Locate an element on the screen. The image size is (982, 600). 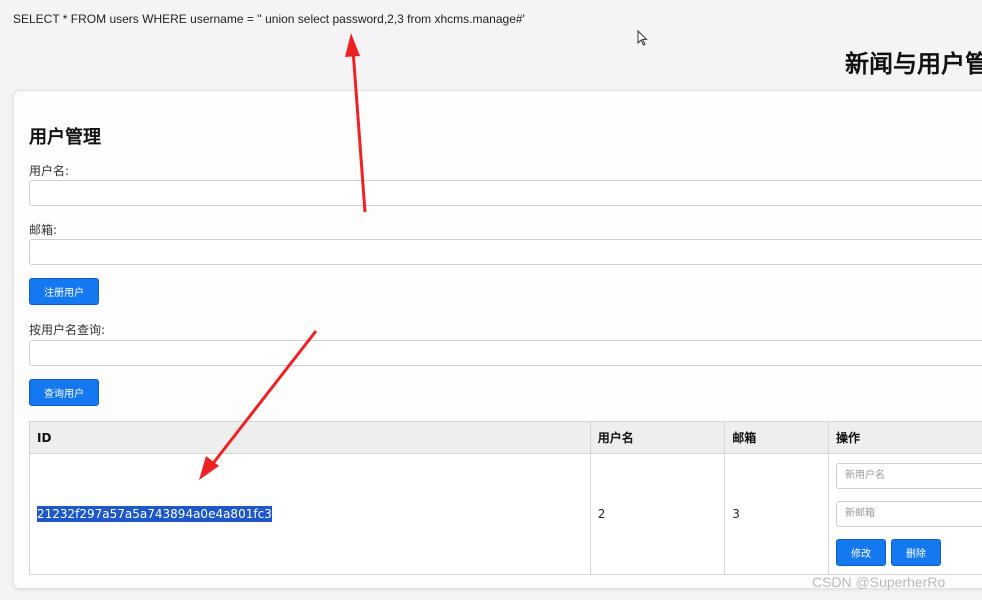
column-header-email: 邮箱 is located at coordinates (776, 437).